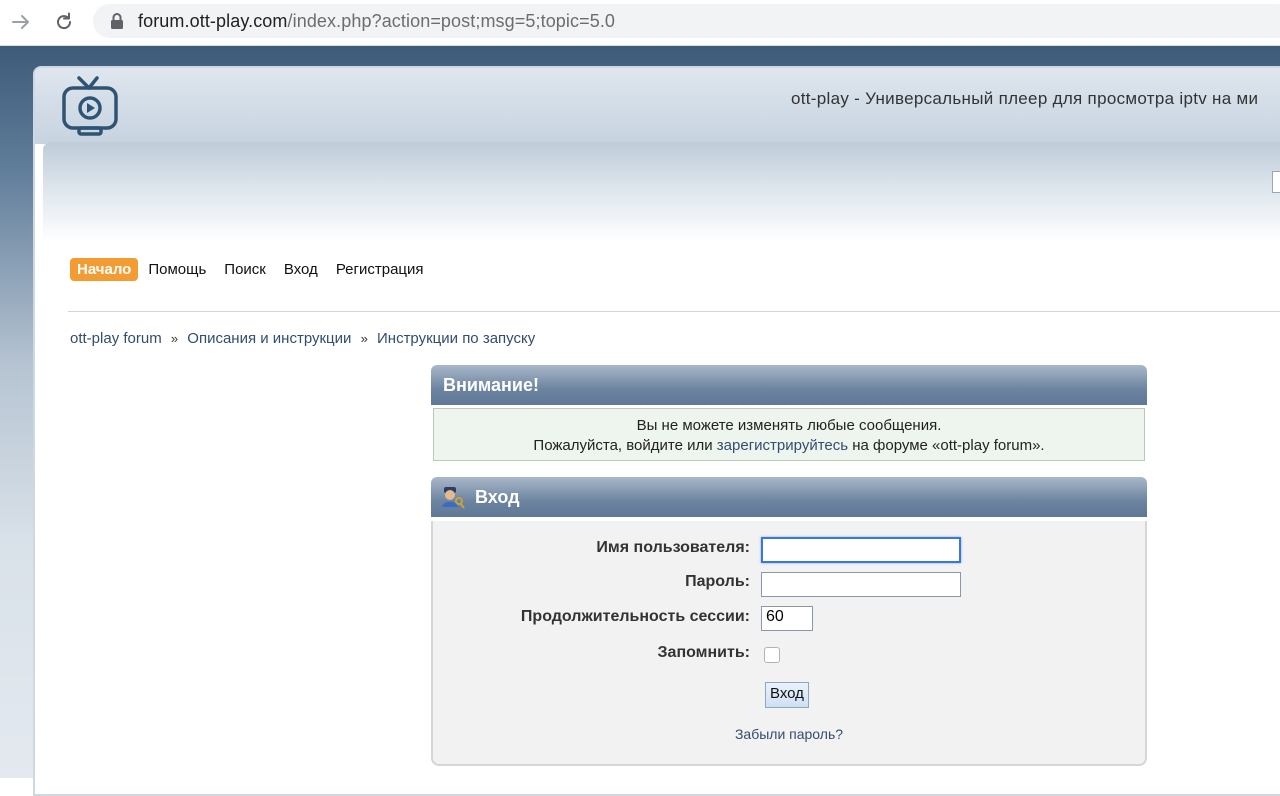 The width and height of the screenshot is (1280, 796). Describe the element at coordinates (635, 616) in the screenshot. I see `session-length-label: Продолжительность сессии:` at that location.